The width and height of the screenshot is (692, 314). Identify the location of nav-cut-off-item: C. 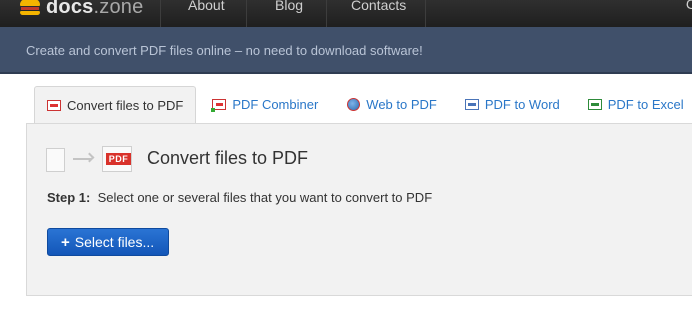
(689, 6).